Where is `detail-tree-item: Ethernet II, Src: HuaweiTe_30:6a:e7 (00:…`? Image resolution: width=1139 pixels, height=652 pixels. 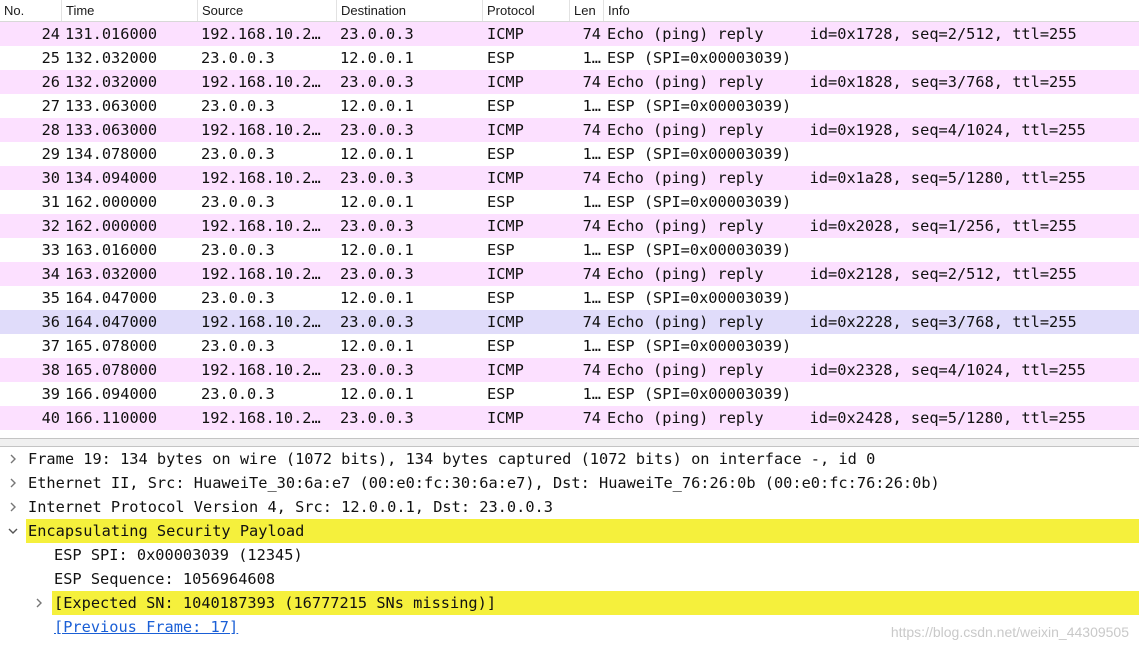
detail-tree-item: Ethernet II, Src: HuaweiTe_30:6a:e7 (00:… is located at coordinates (569, 483).